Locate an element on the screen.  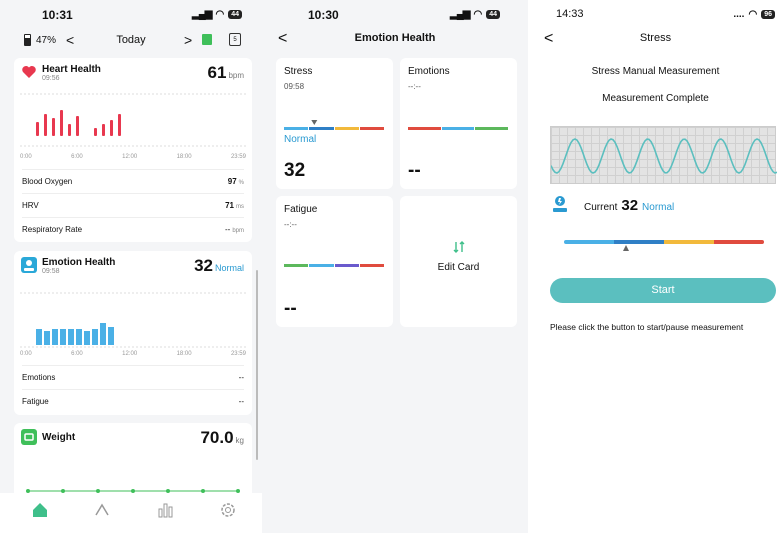
heart-rate-chart is located at coordinates (133, 120).